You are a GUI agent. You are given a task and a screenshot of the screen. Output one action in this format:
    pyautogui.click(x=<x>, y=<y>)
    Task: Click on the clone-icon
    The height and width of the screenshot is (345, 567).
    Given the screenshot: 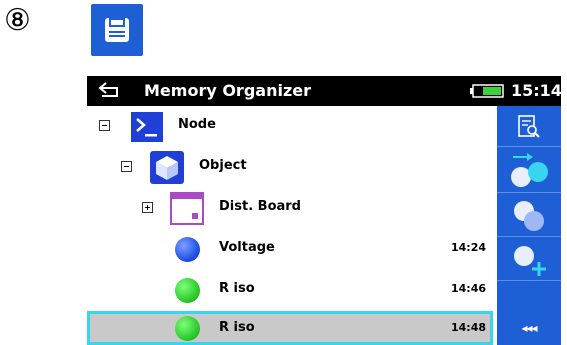 What is the action you would take?
    pyautogui.click(x=529, y=216)
    